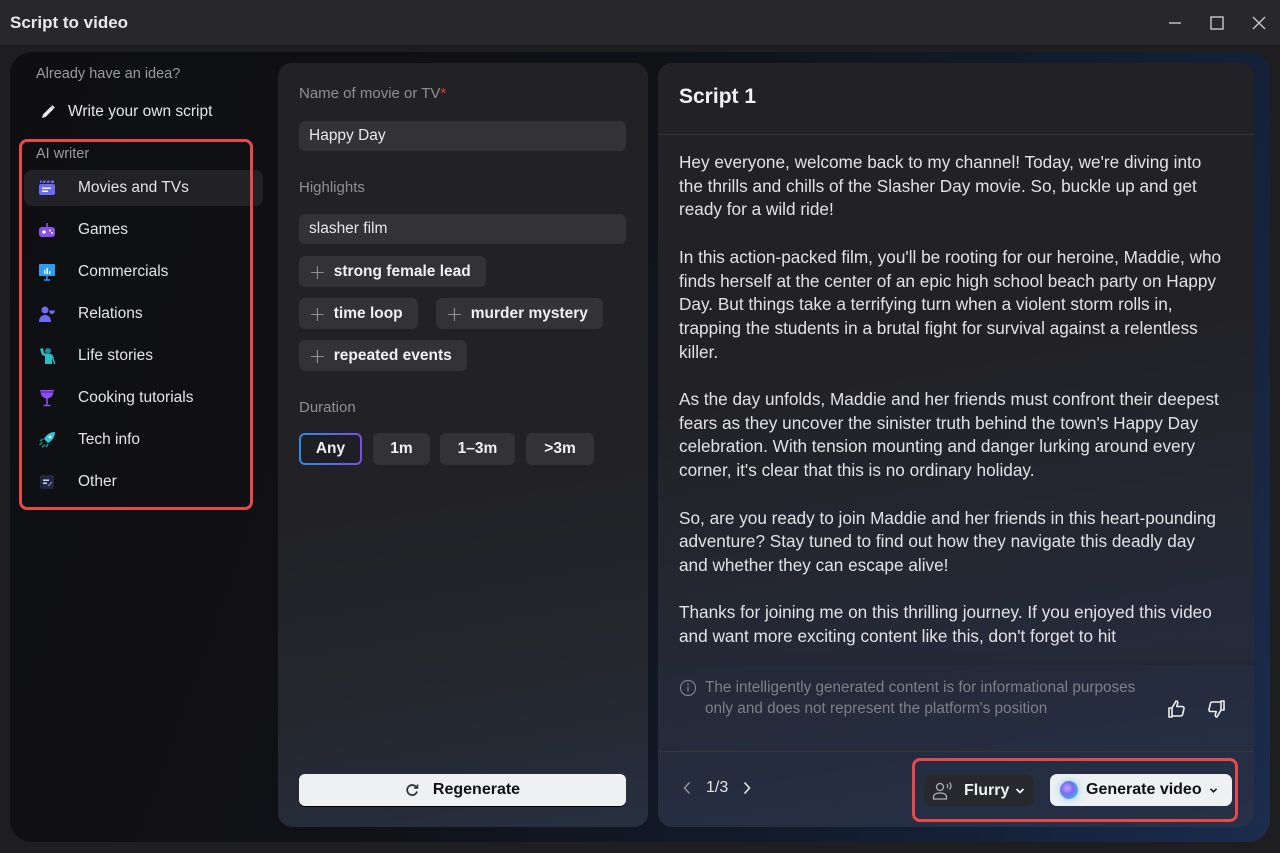 Image resolution: width=1280 pixels, height=853 pixels. Describe the element at coordinates (47, 230) in the screenshot. I see `gamepad-icon` at that location.